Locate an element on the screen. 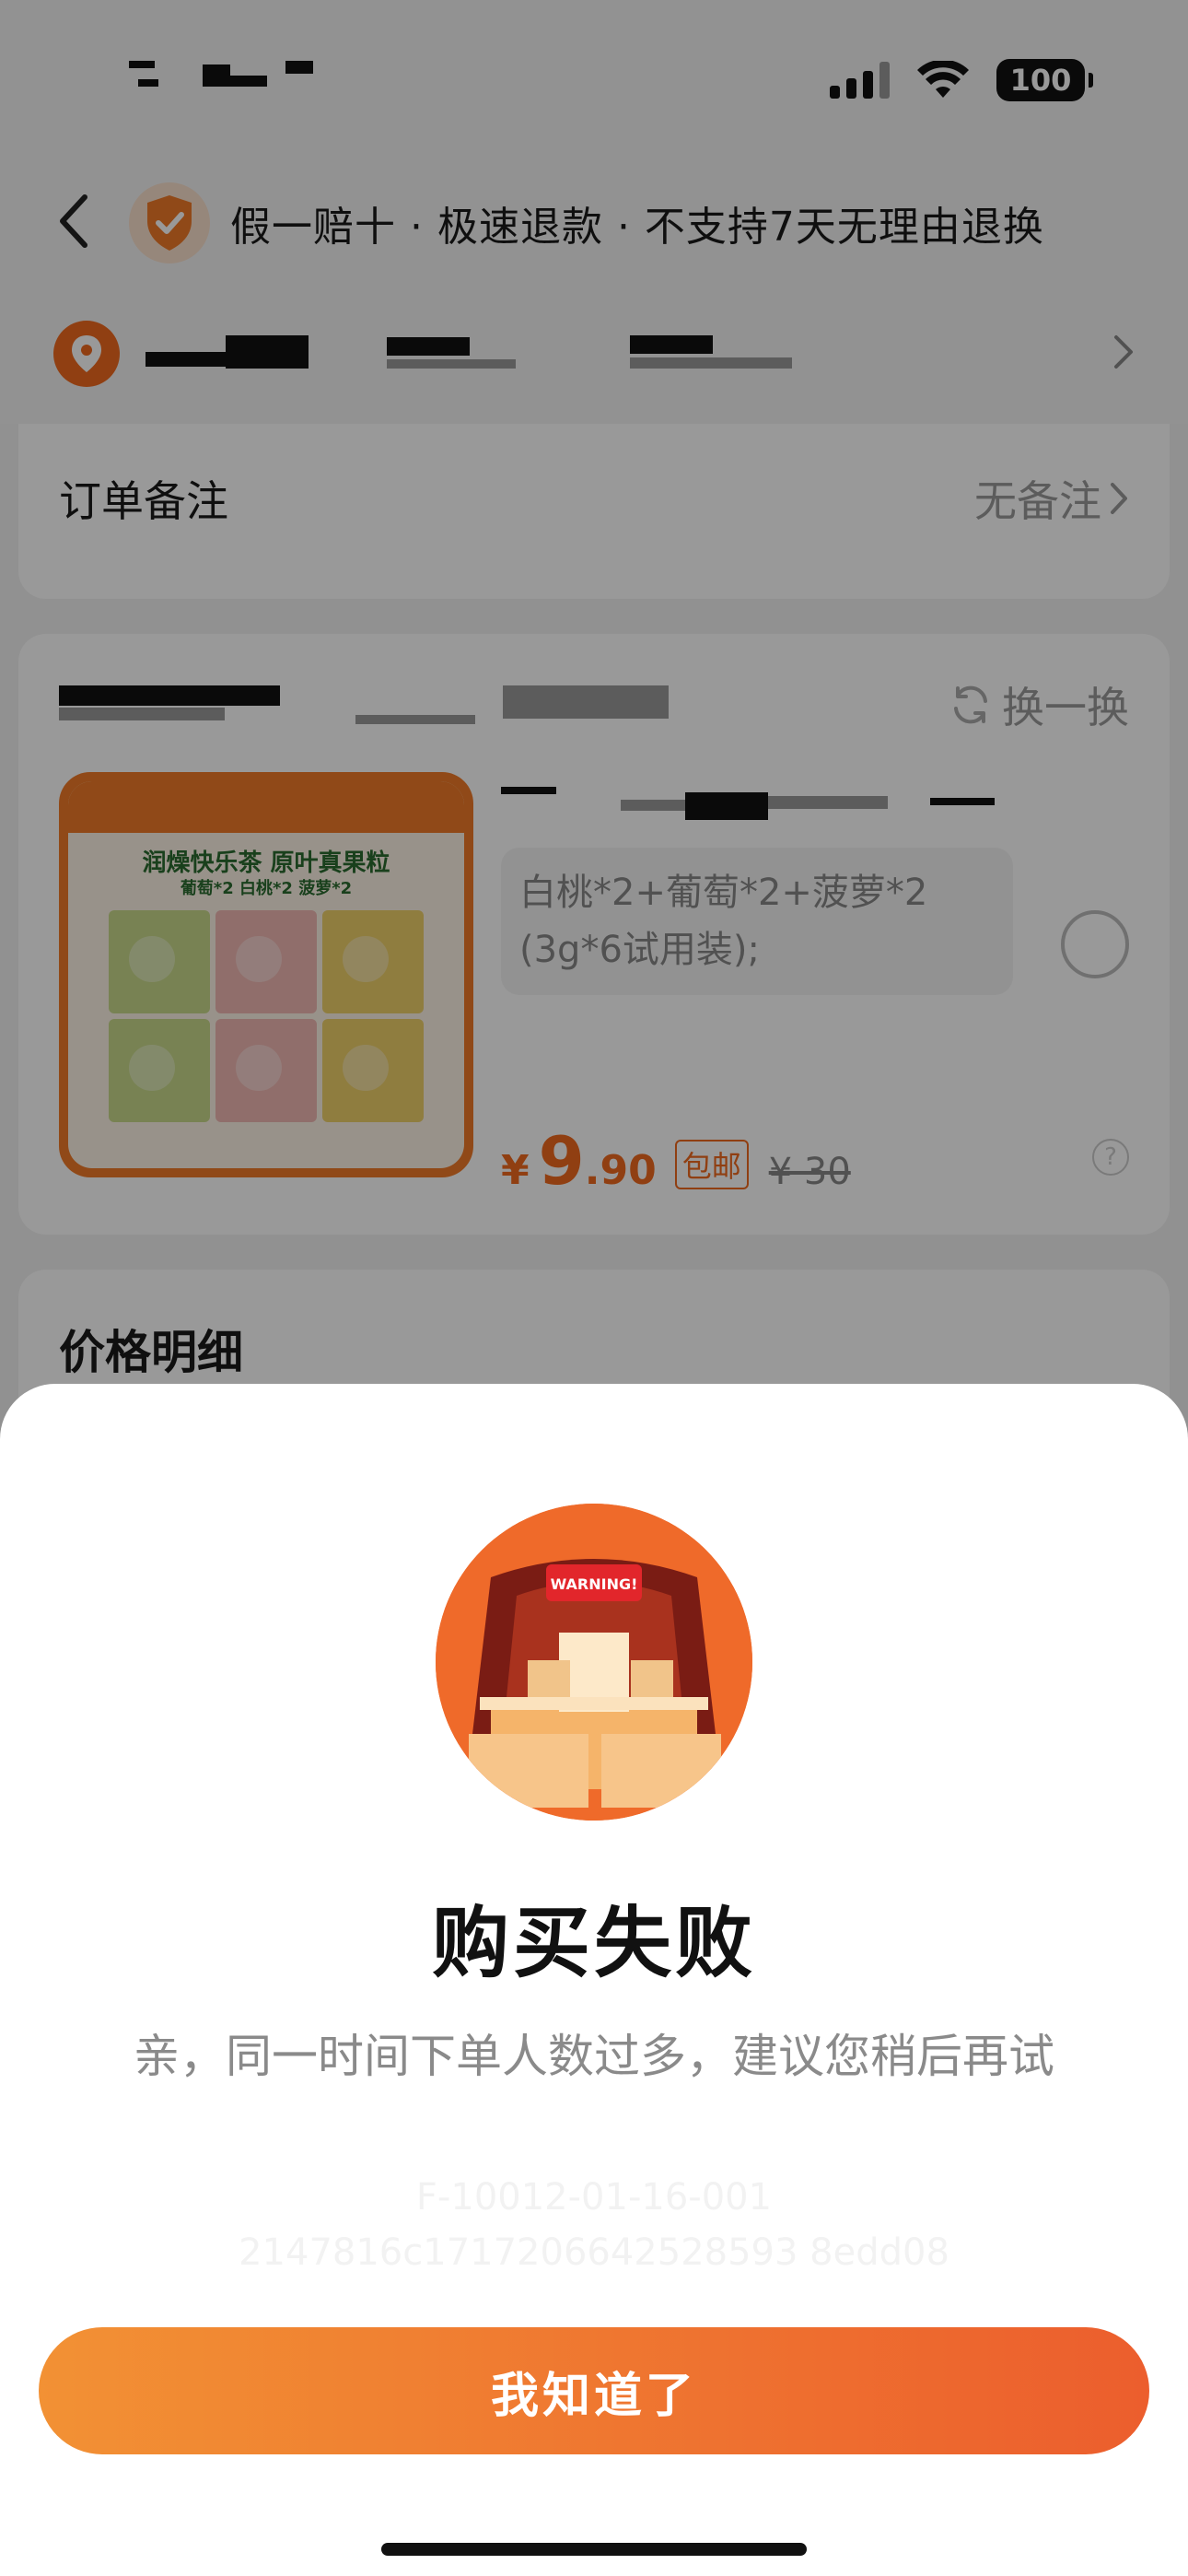 The image size is (1188, 2576). warning-truck-illustration: WARNING! is located at coordinates (594, 1662).